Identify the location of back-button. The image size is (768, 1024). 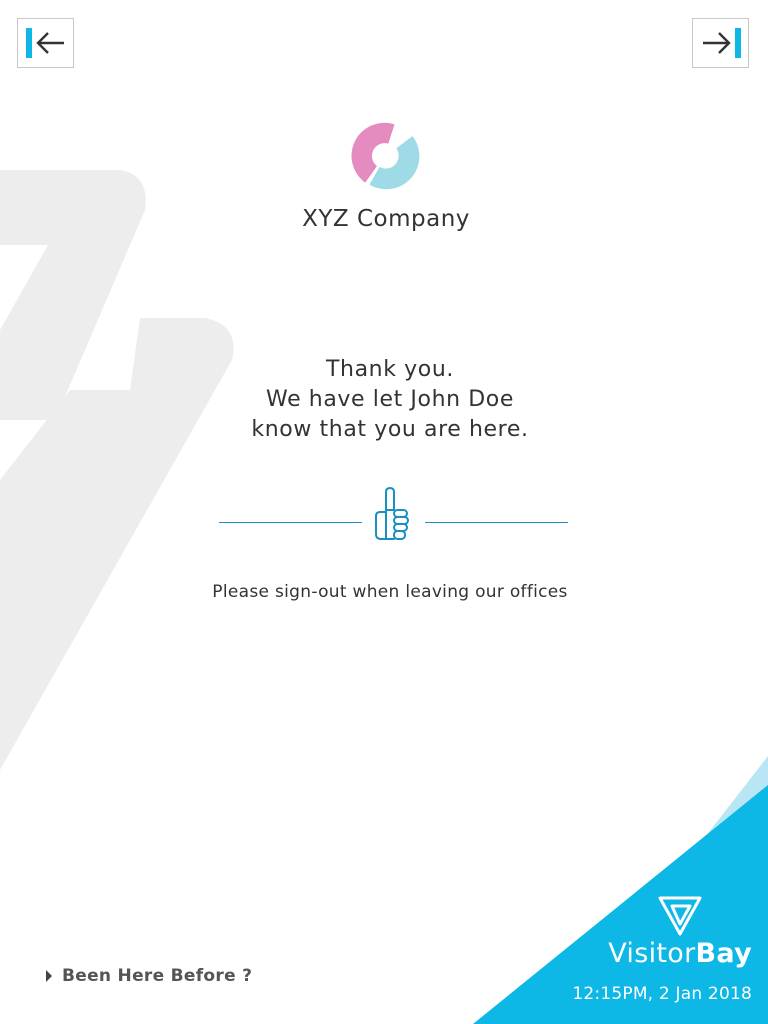
(45, 43).